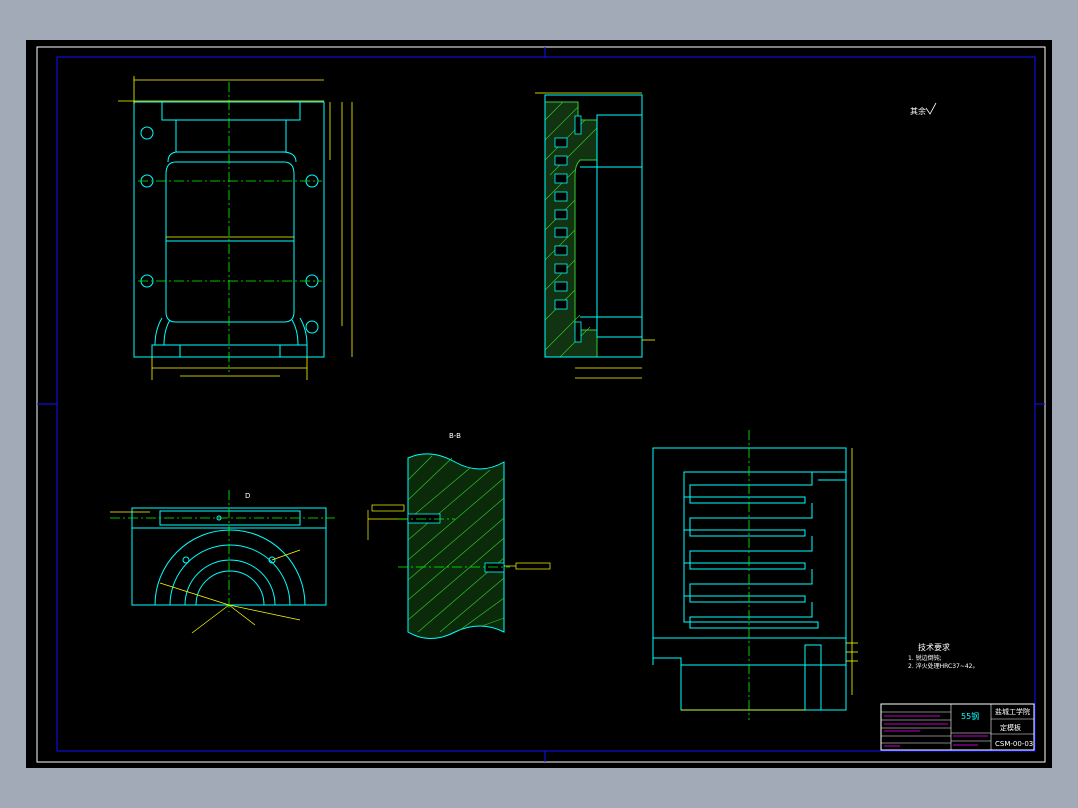 The image size is (1078, 808). I want to click on tech-req-item-1: 1. 锐边倒钝;, so click(925, 658).